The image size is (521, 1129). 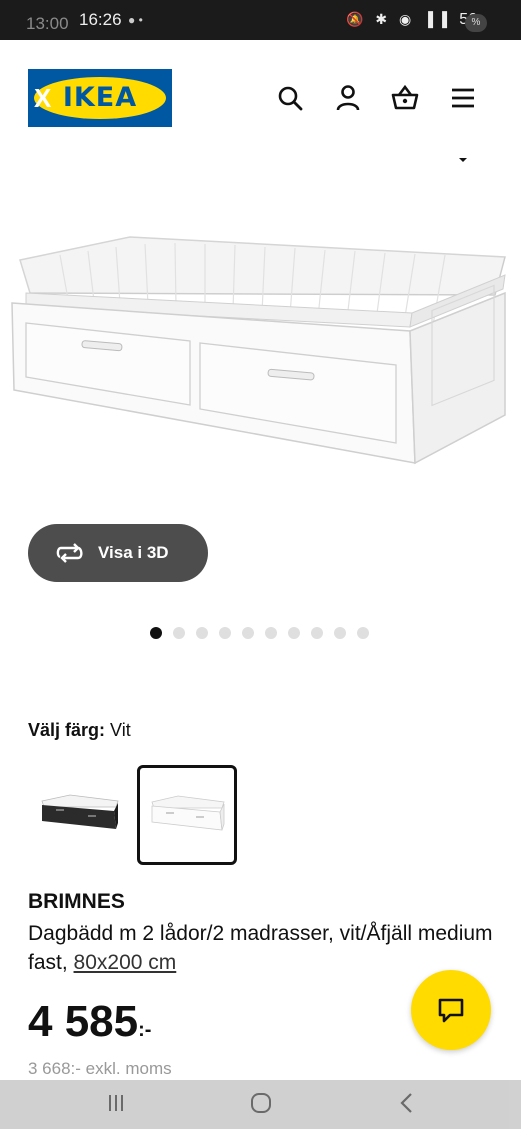 I want to click on recent-apps-icon, so click(x=116, y=1103).